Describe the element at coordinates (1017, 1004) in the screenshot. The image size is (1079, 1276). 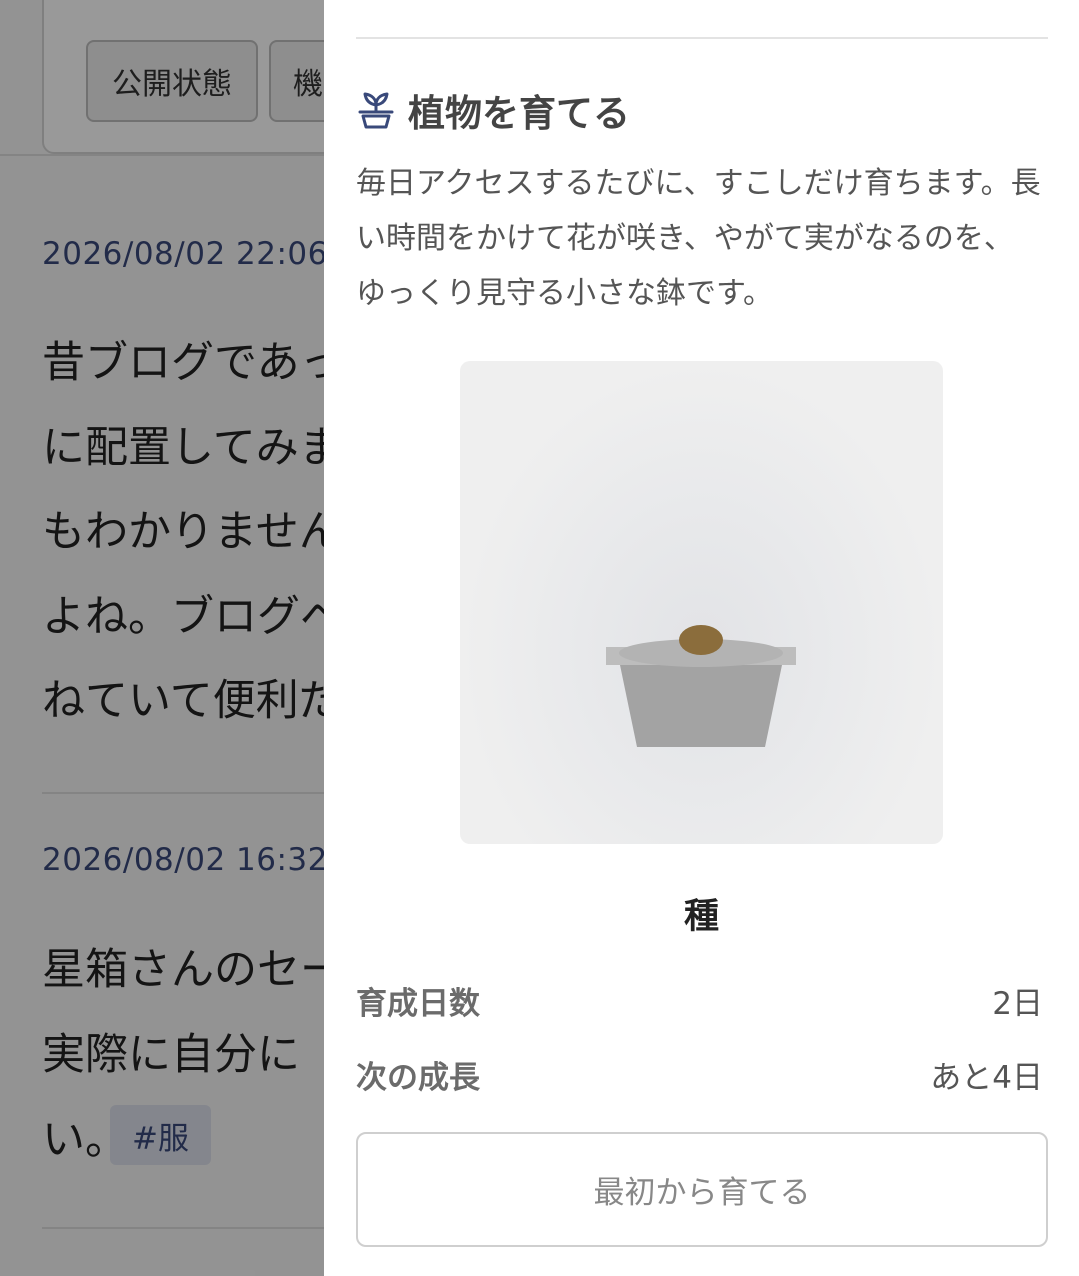
I see `days-grown-value: 2日` at that location.